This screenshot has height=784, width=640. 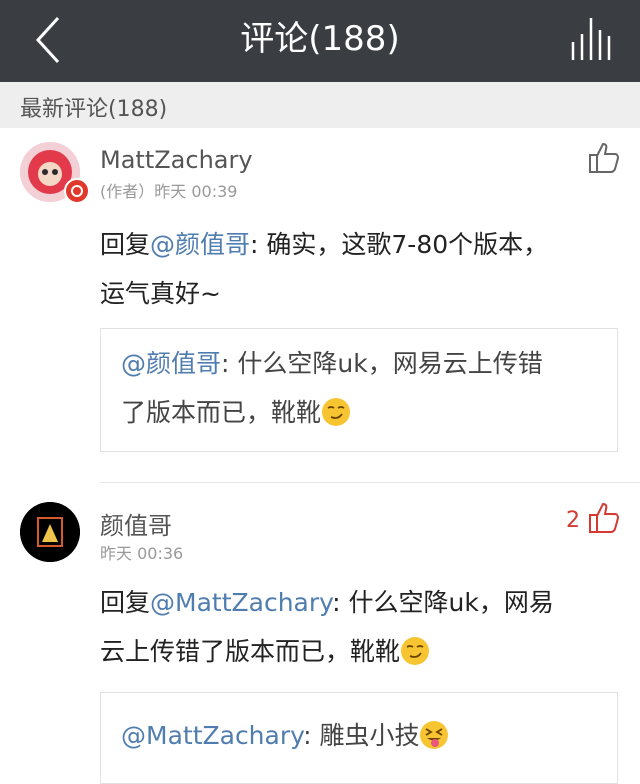 I want to click on tongue-out-emoji-icon, so click(x=434, y=735).